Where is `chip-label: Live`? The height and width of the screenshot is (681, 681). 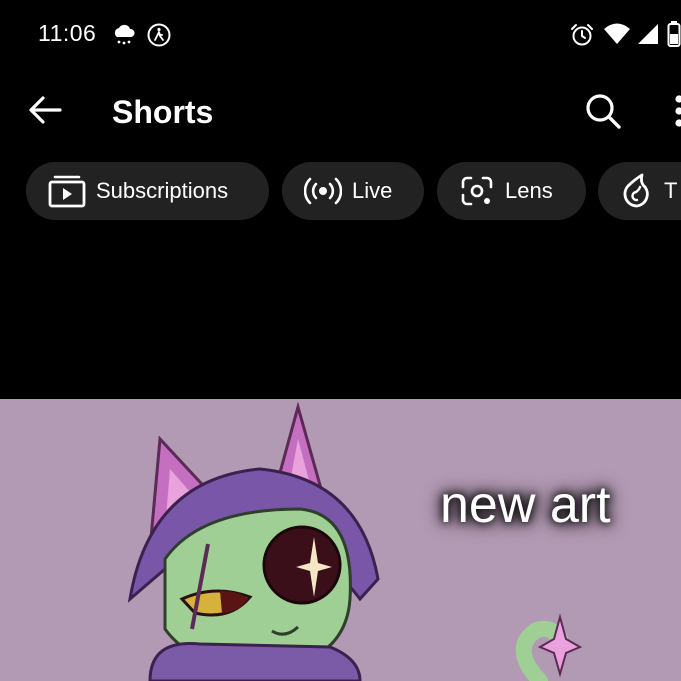
chip-label: Live is located at coordinates (372, 190).